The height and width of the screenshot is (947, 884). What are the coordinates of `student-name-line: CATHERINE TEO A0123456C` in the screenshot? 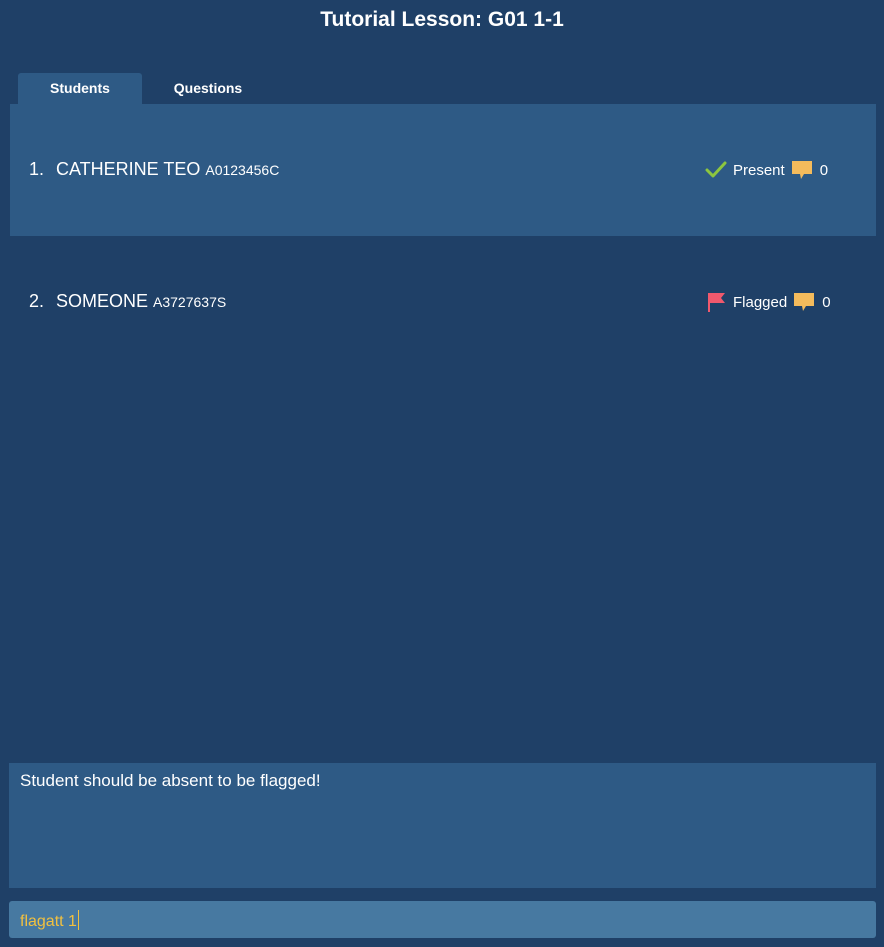 It's located at (167, 169).